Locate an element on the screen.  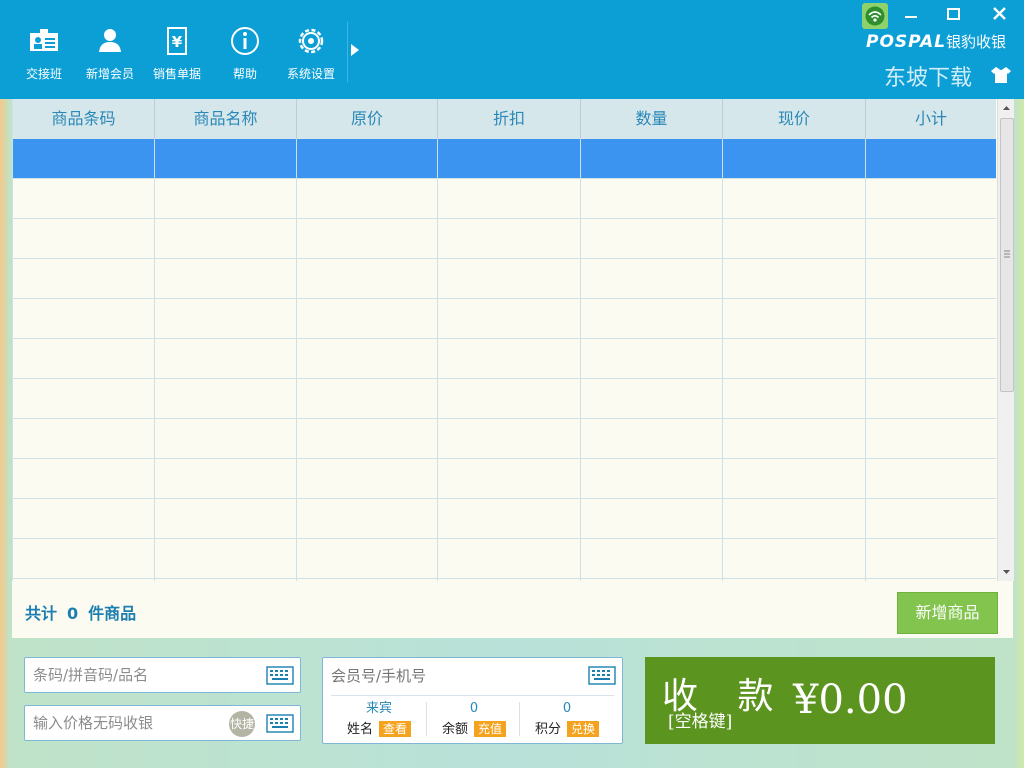
sales-receipt-icon: ¥ is located at coordinates (177, 41).